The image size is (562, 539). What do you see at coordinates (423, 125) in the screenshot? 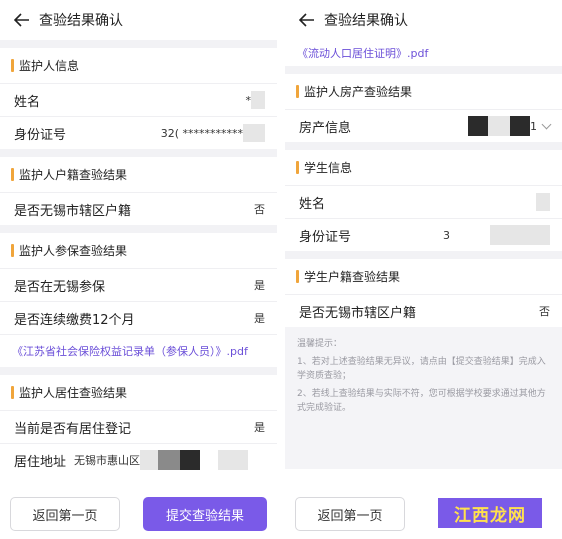
I see `row-property: 房产信息 1` at bounding box center [423, 125].